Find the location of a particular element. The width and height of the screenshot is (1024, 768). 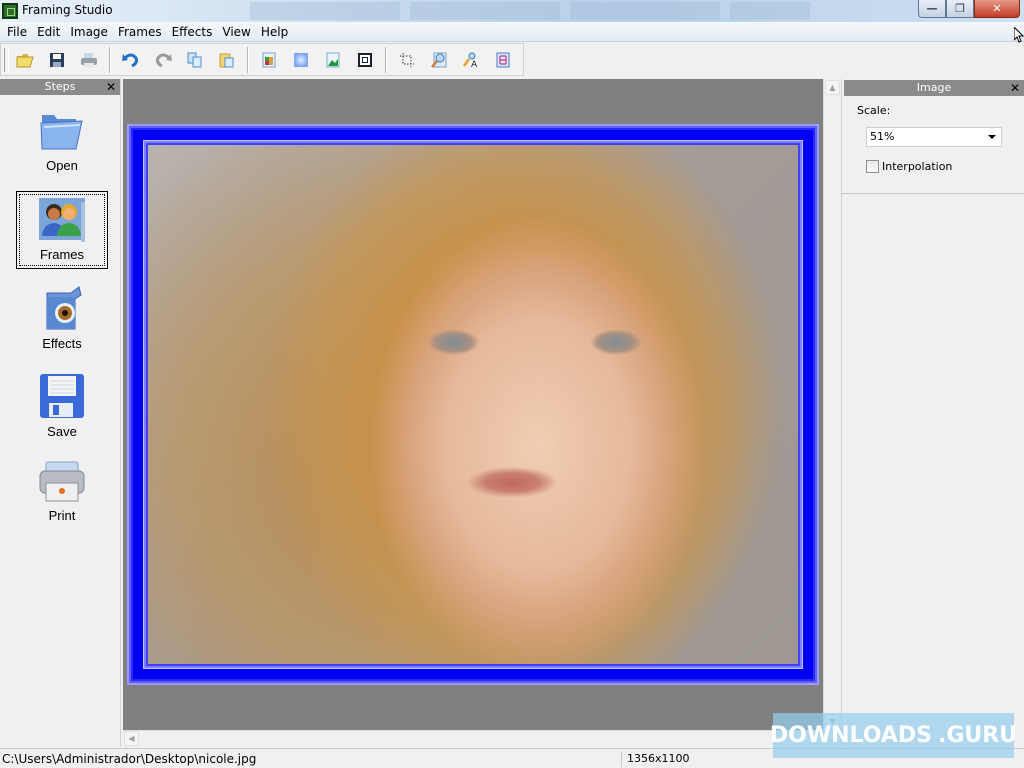

image-panel-header: Image ✕ is located at coordinates (934, 88).